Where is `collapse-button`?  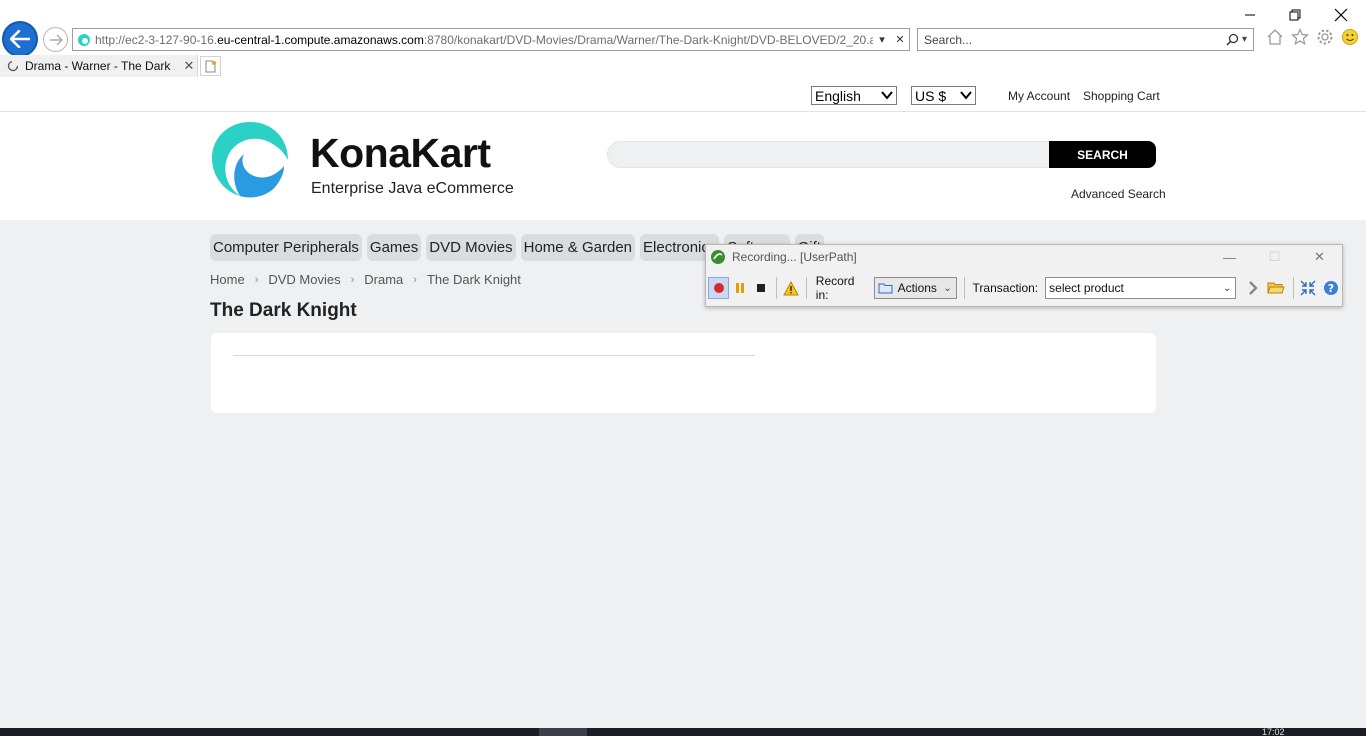 collapse-button is located at coordinates (1308, 288).